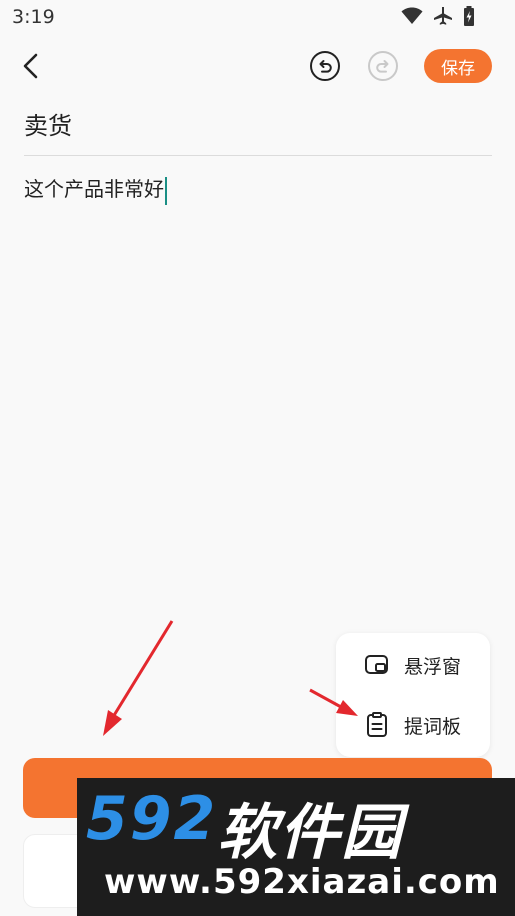 The image size is (515, 916). Describe the element at coordinates (412, 15) in the screenshot. I see `wifi-icon` at that location.